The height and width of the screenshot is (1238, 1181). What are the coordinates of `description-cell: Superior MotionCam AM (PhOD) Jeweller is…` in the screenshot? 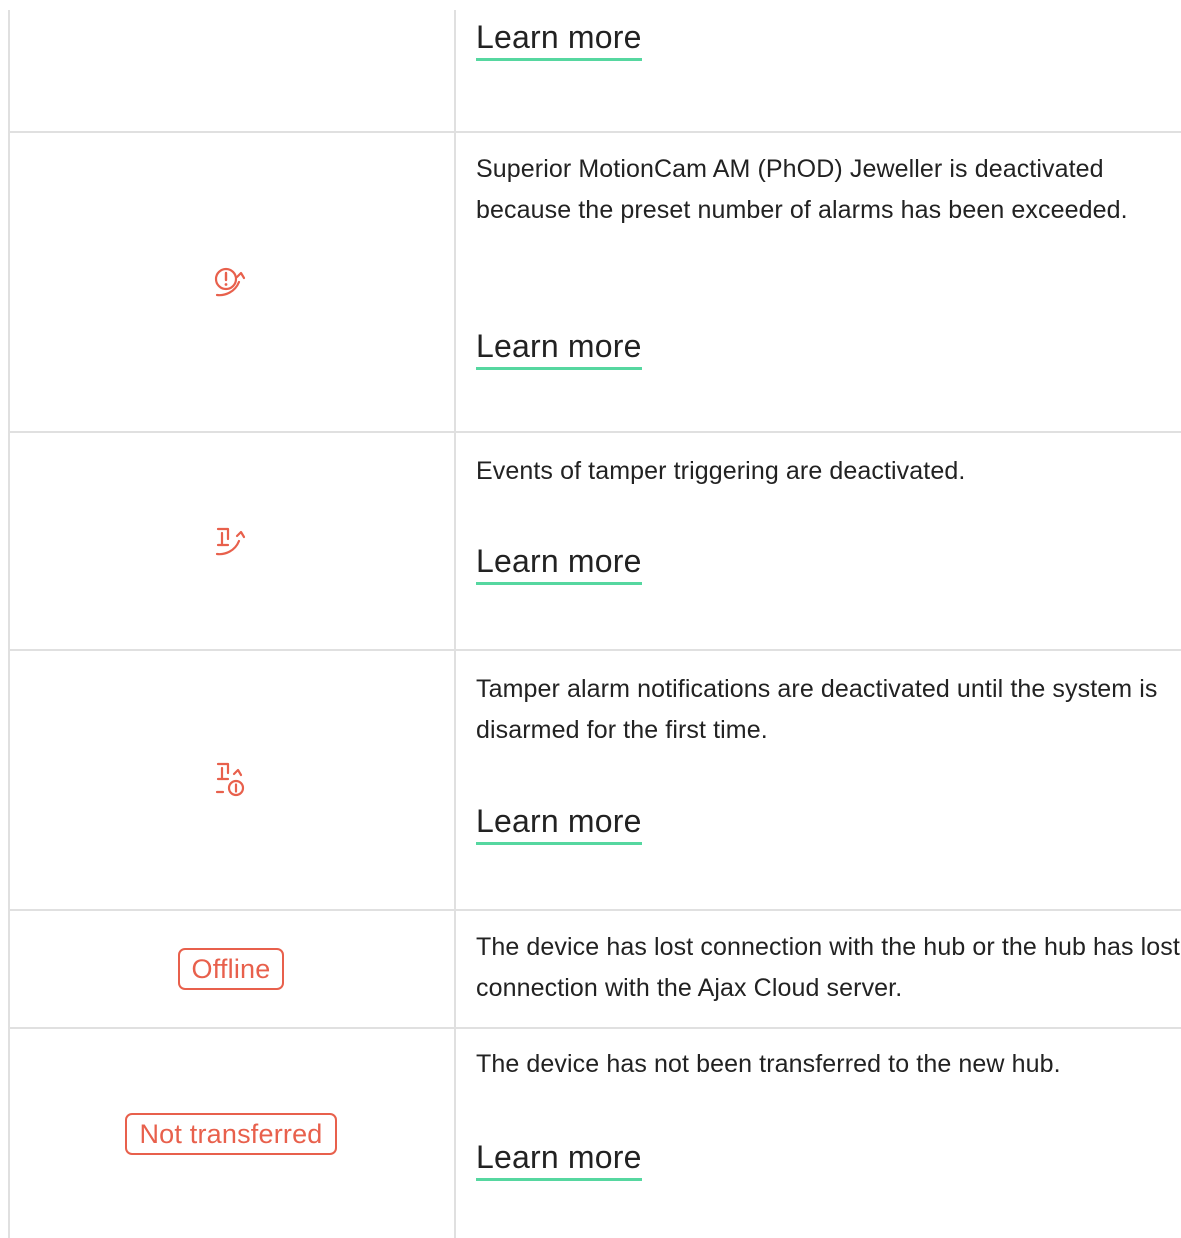 It's located at (828, 282).